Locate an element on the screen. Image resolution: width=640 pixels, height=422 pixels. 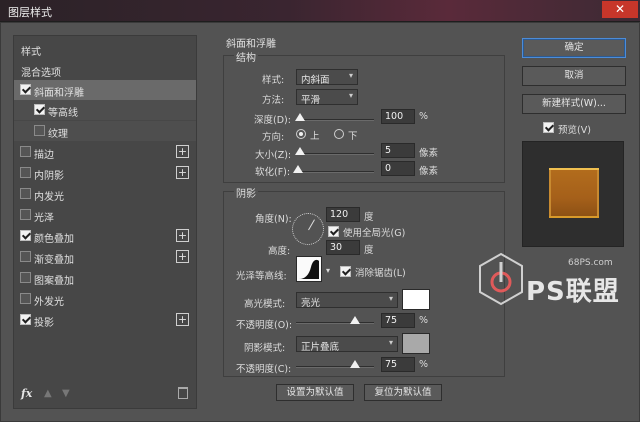
direction-down-radio is located at coordinates (339, 134).